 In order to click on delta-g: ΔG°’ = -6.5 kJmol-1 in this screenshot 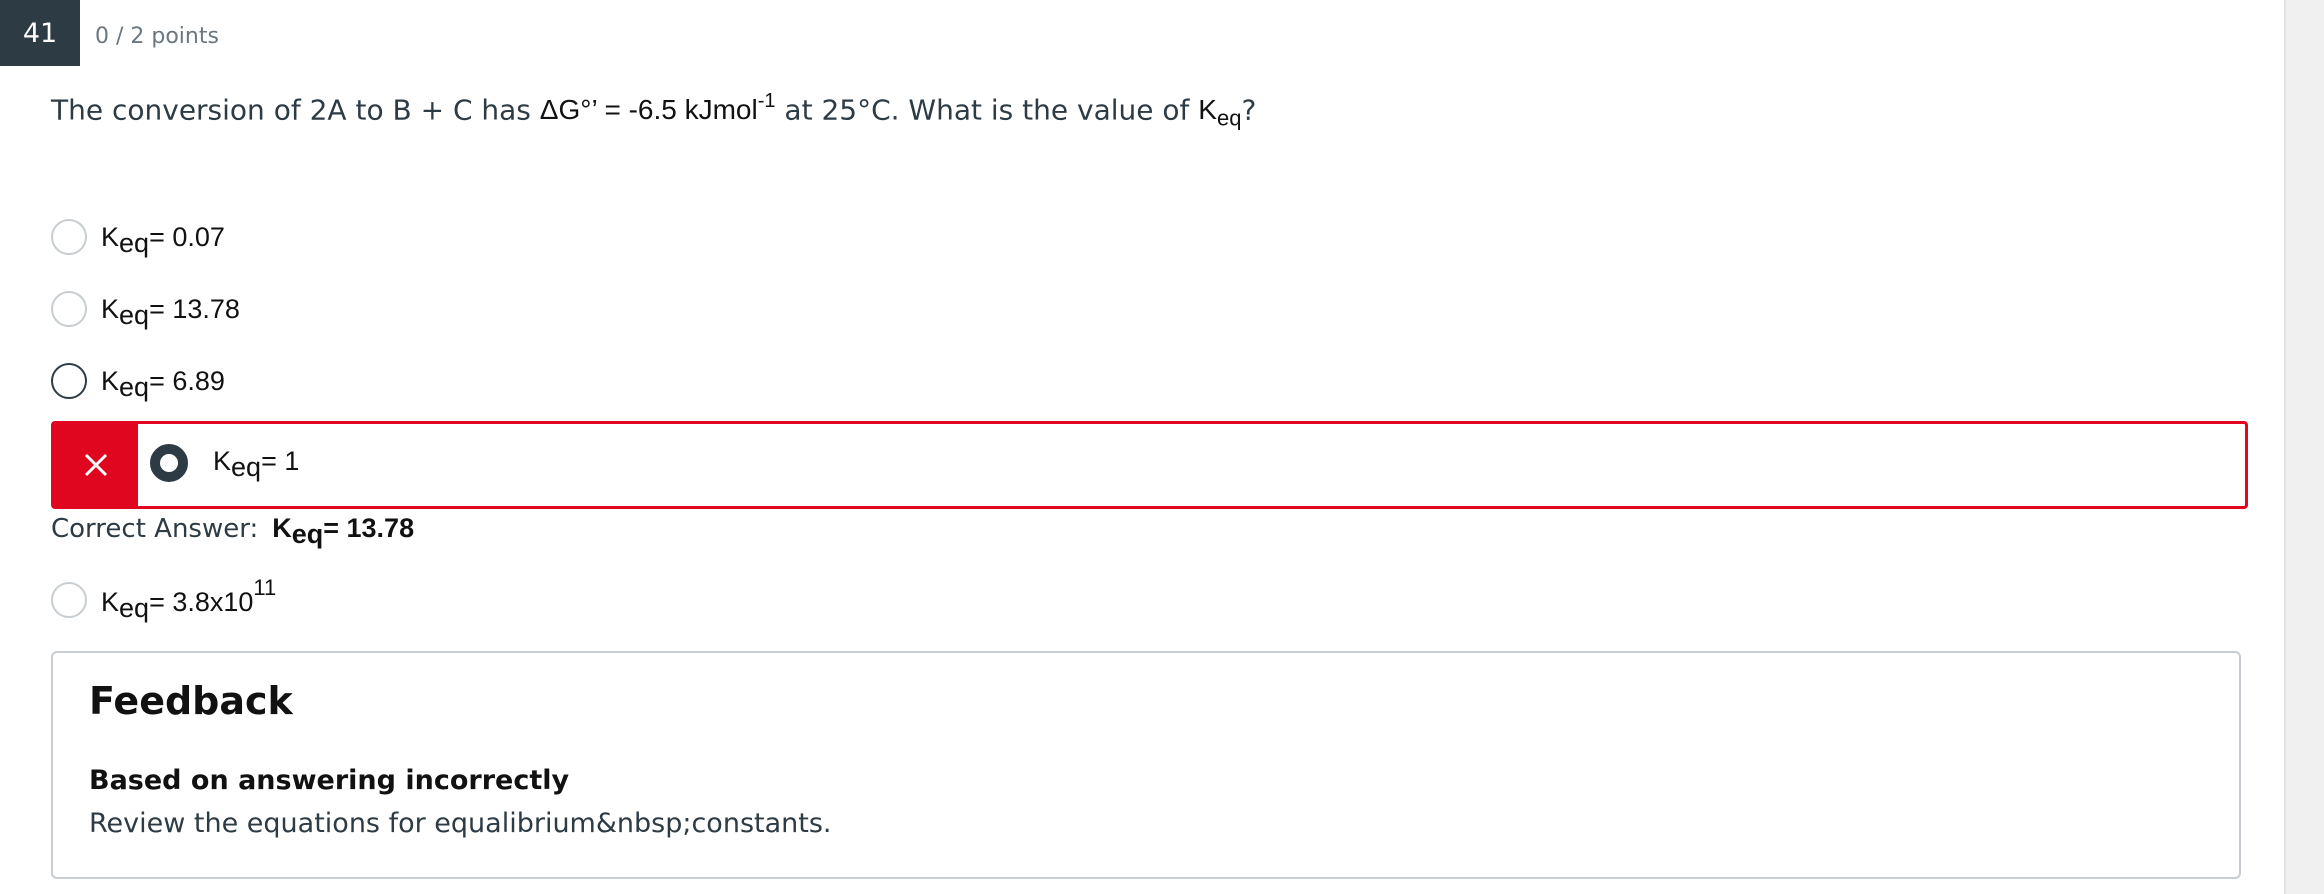, I will do `click(657, 108)`.